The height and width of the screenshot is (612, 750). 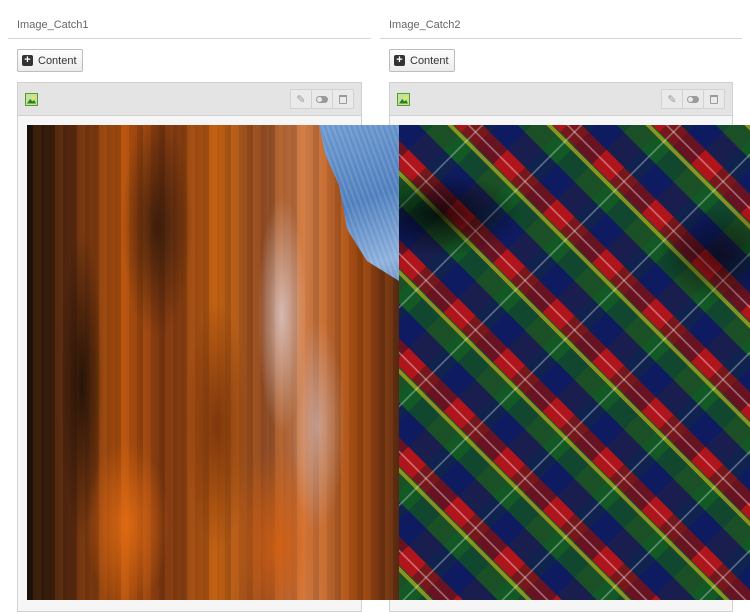 I want to click on column-title: Image_Catch1, so click(x=189, y=19).